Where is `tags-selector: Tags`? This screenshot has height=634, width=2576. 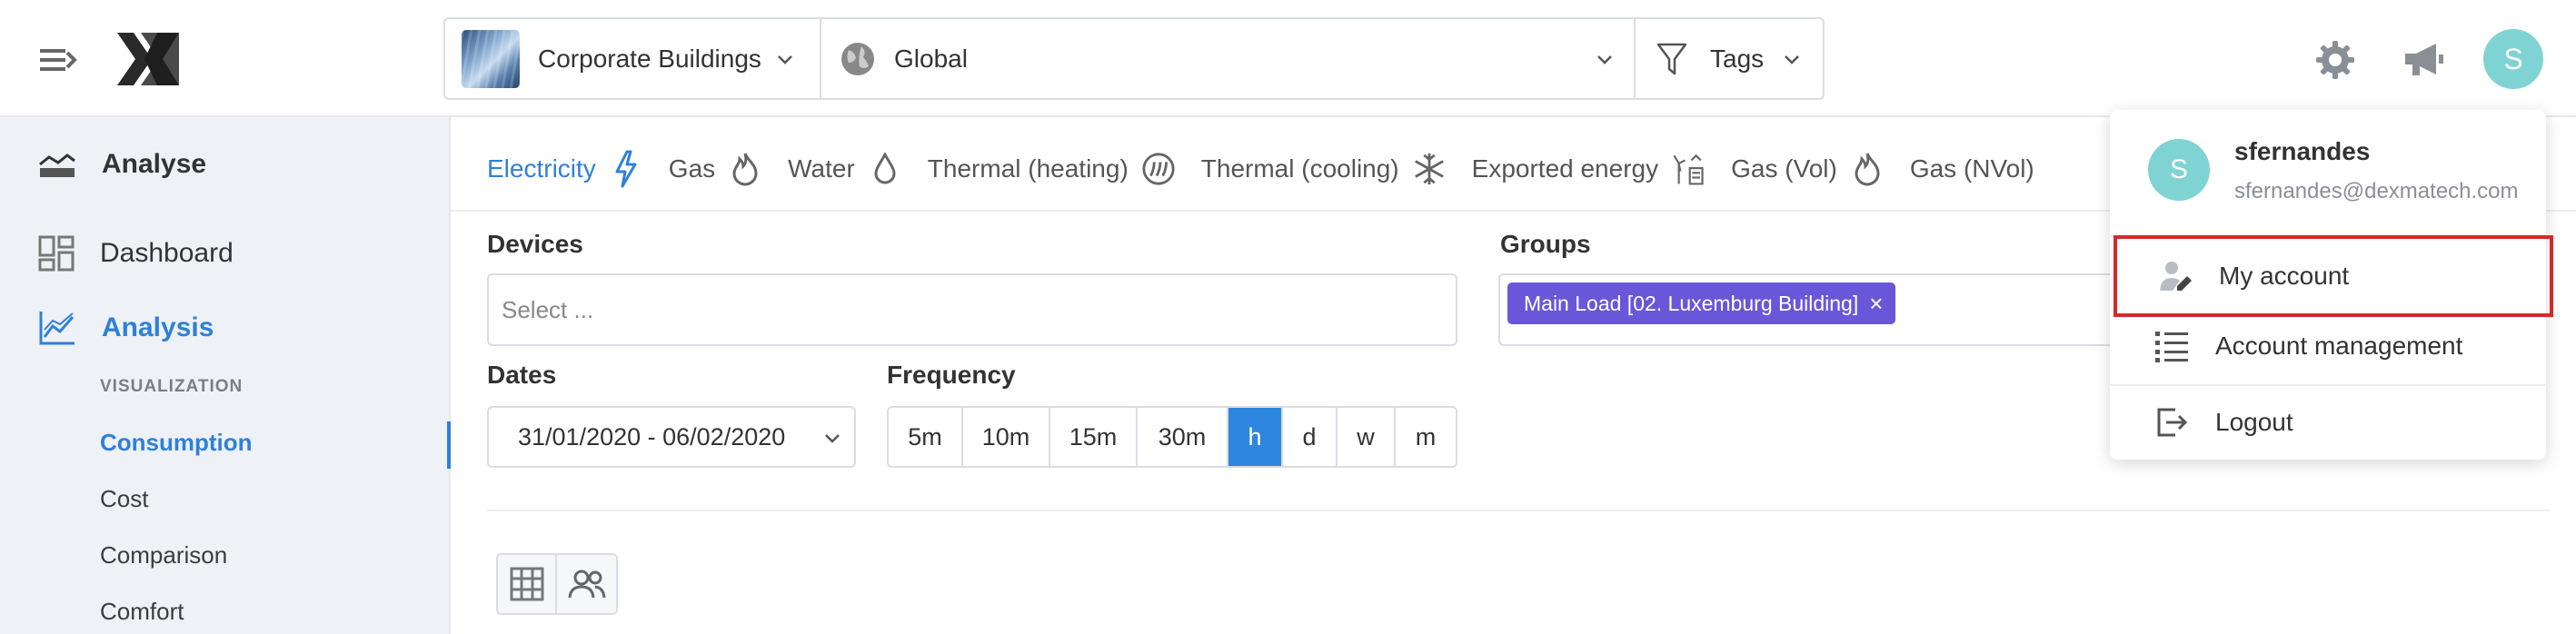
tags-selector: Tags is located at coordinates (1729, 58).